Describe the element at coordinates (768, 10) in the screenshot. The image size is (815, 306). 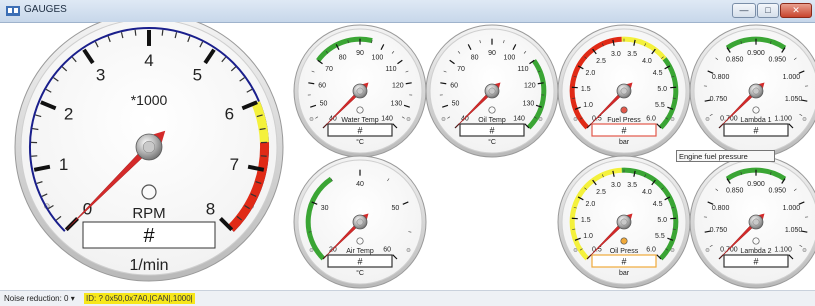
I see `maximize-button: □` at that location.